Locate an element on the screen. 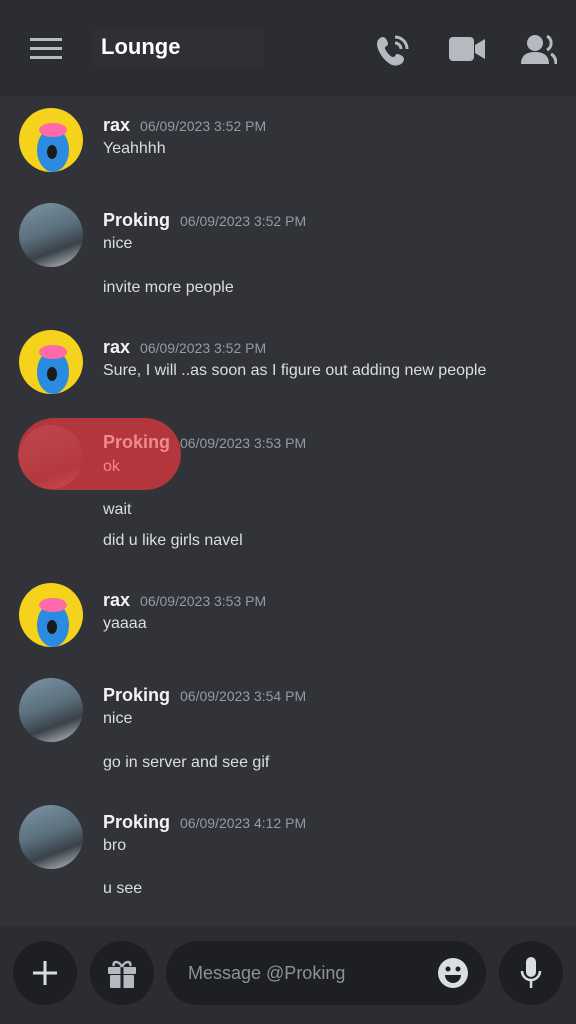  channel-title: Lounge is located at coordinates (141, 46).